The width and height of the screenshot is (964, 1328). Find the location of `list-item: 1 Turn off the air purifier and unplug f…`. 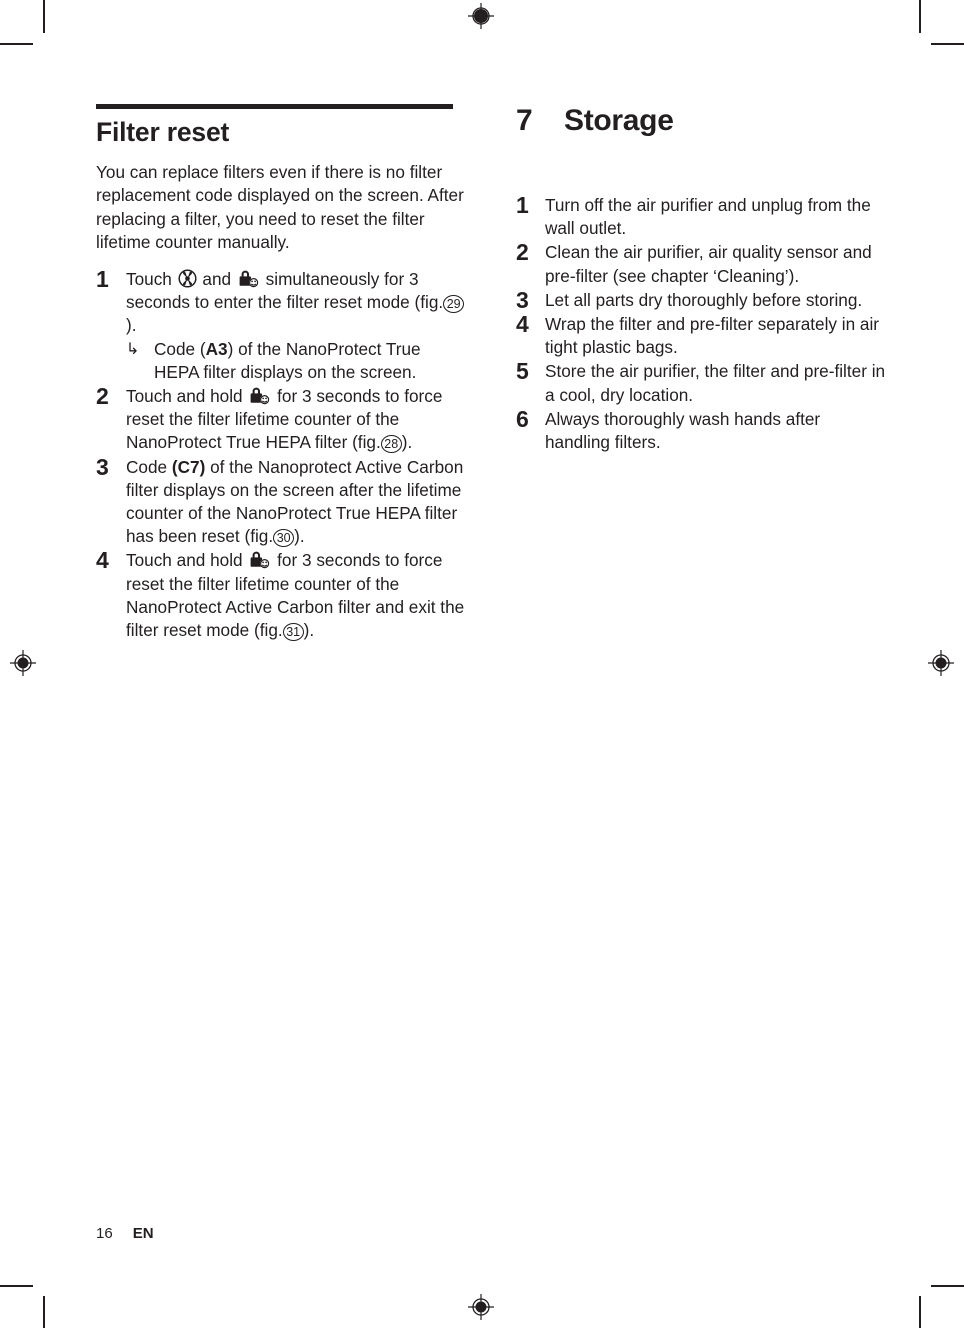

list-item: 1 Turn off the air purifier and unplug f… is located at coordinates (701, 216).